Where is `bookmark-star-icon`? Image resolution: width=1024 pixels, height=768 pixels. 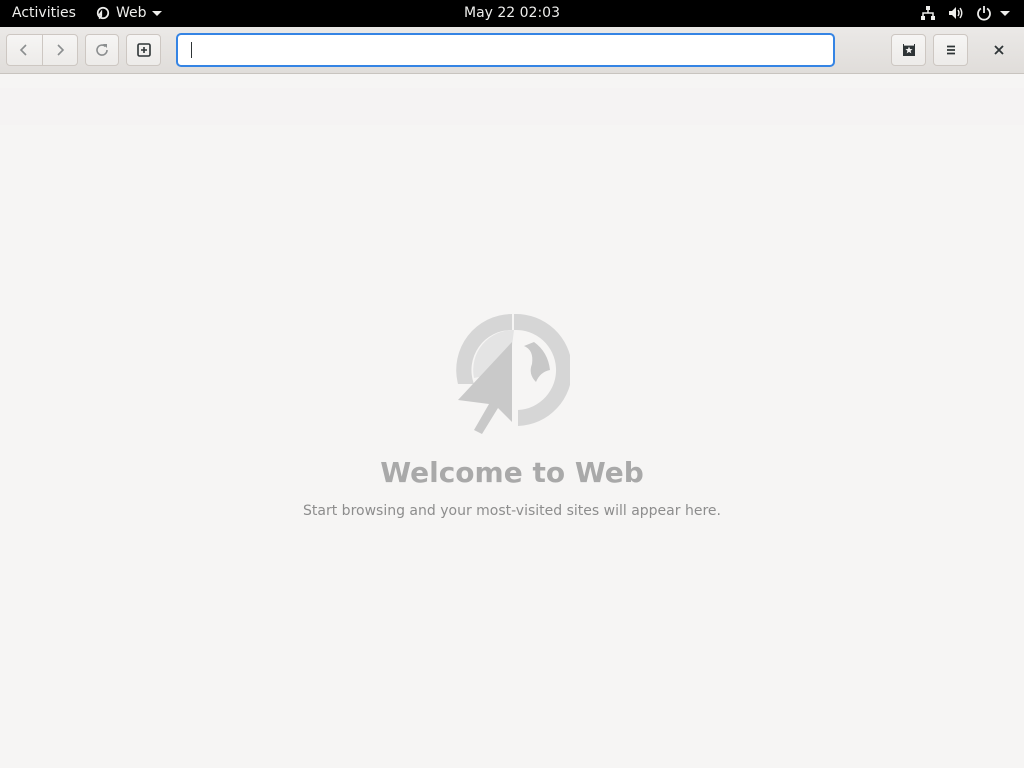 bookmark-star-icon is located at coordinates (908, 50).